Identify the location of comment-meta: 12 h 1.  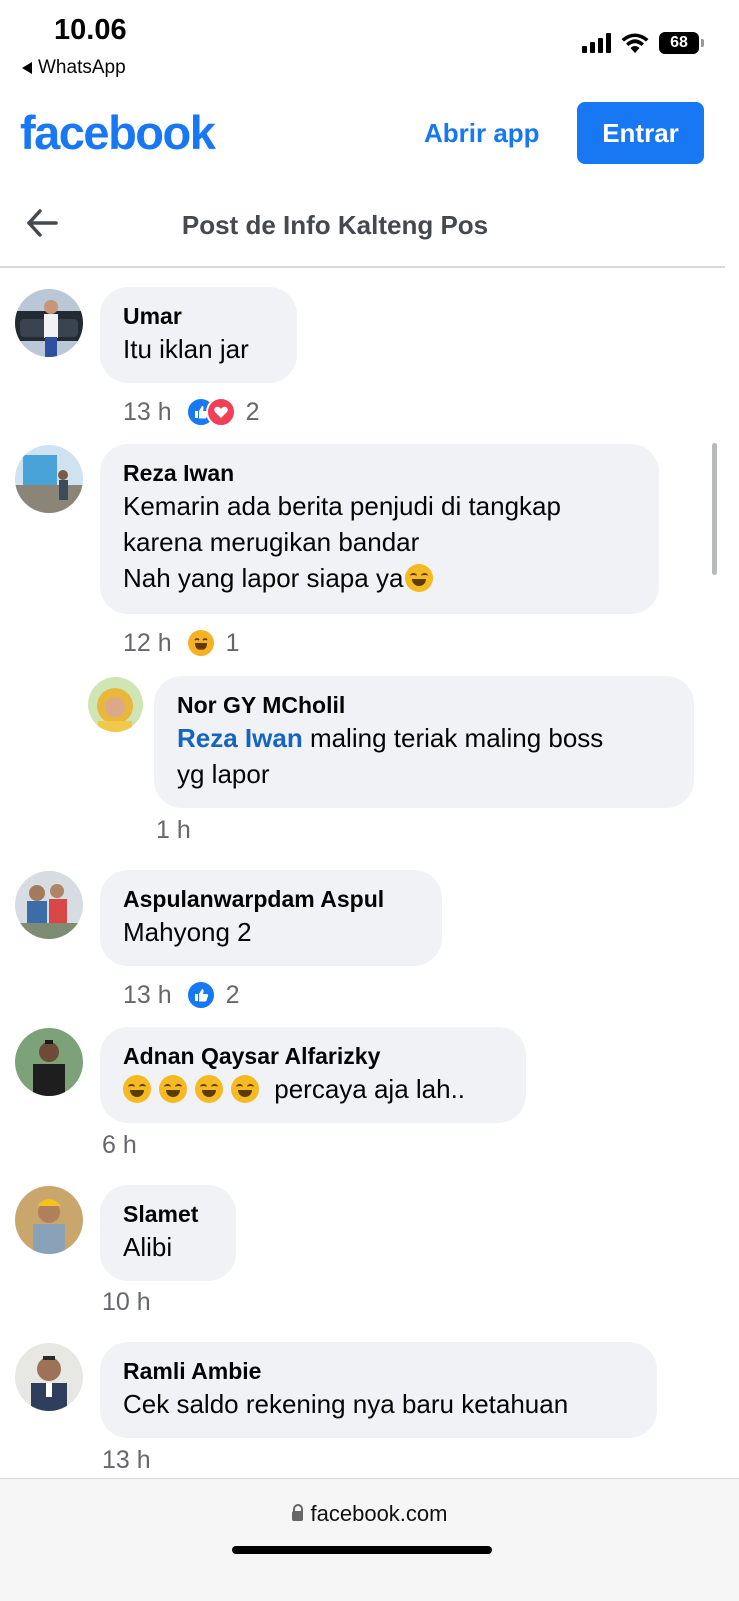
(181, 643).